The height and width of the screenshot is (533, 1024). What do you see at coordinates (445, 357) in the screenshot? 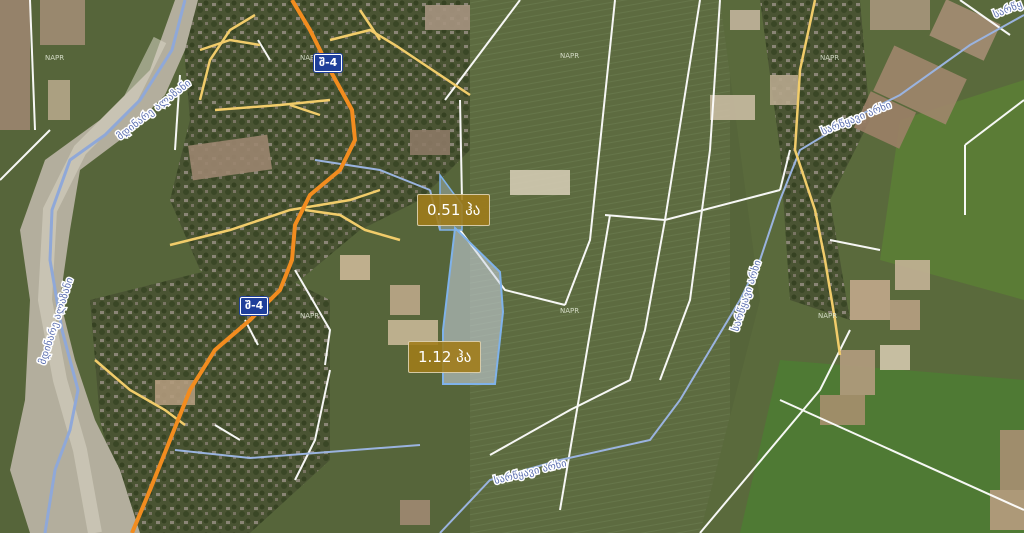
I see `parcel-area-label: 1.12 ჰა` at bounding box center [445, 357].